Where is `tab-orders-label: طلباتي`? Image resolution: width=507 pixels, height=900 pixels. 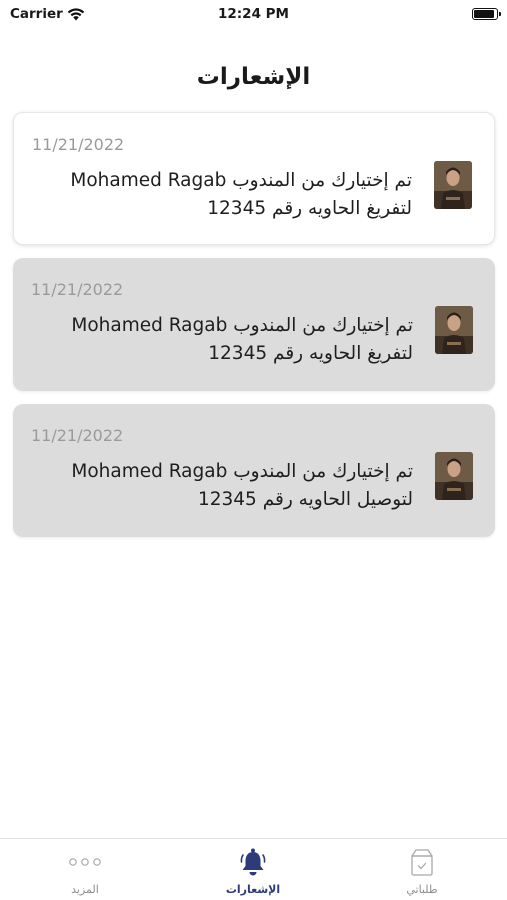 tab-orders-label: طلباتي is located at coordinates (422, 889).